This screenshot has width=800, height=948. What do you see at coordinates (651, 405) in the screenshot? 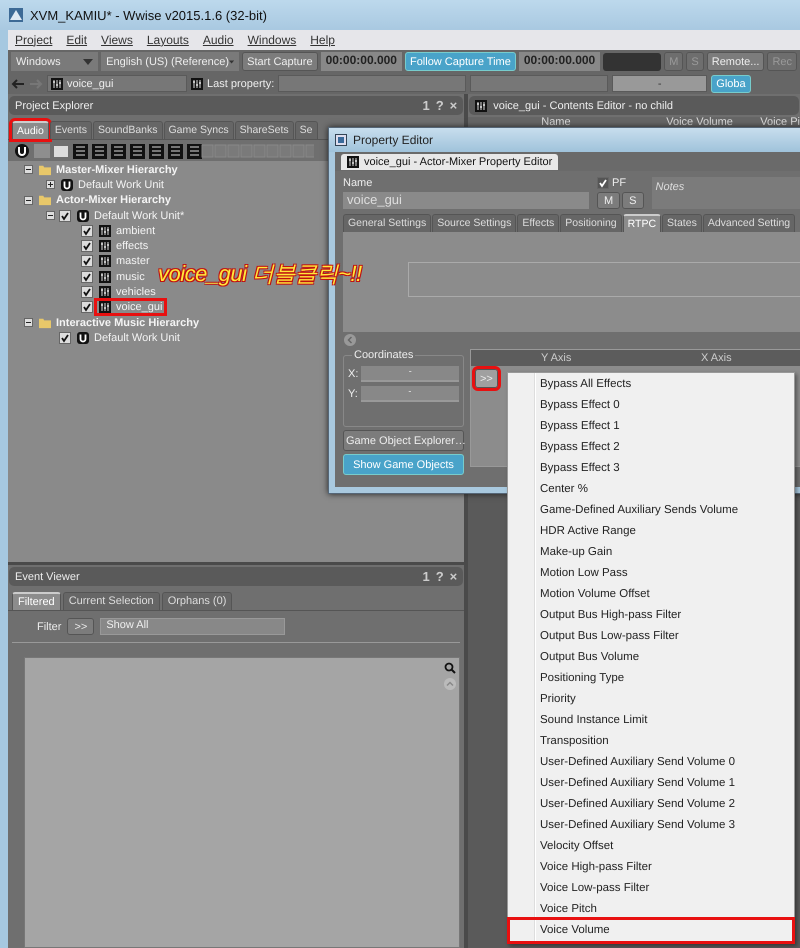
I see `menu-item: Bypass Effect 0` at bounding box center [651, 405].